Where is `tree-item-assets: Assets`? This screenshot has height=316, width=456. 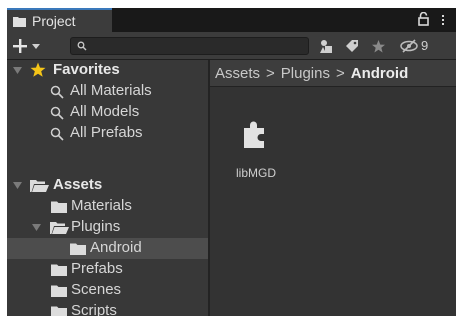
tree-item-assets: Assets is located at coordinates (107, 185).